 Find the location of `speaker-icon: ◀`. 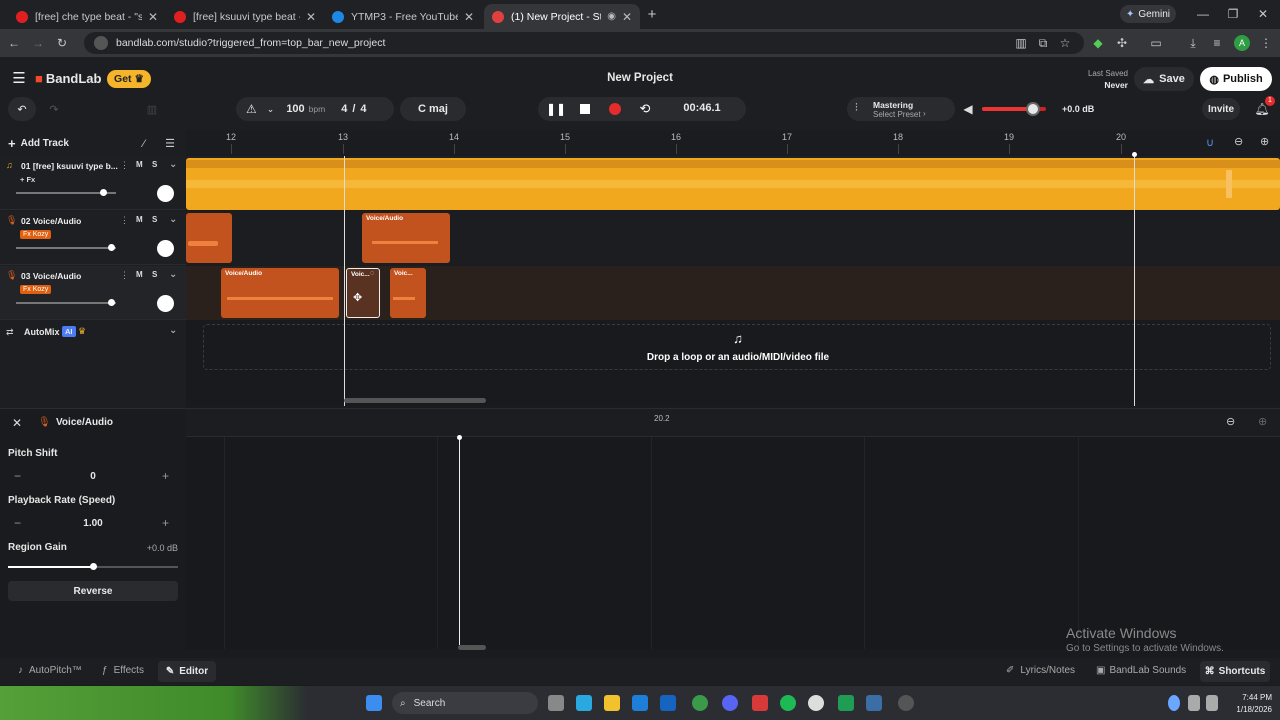

speaker-icon: ◀ is located at coordinates (968, 109).